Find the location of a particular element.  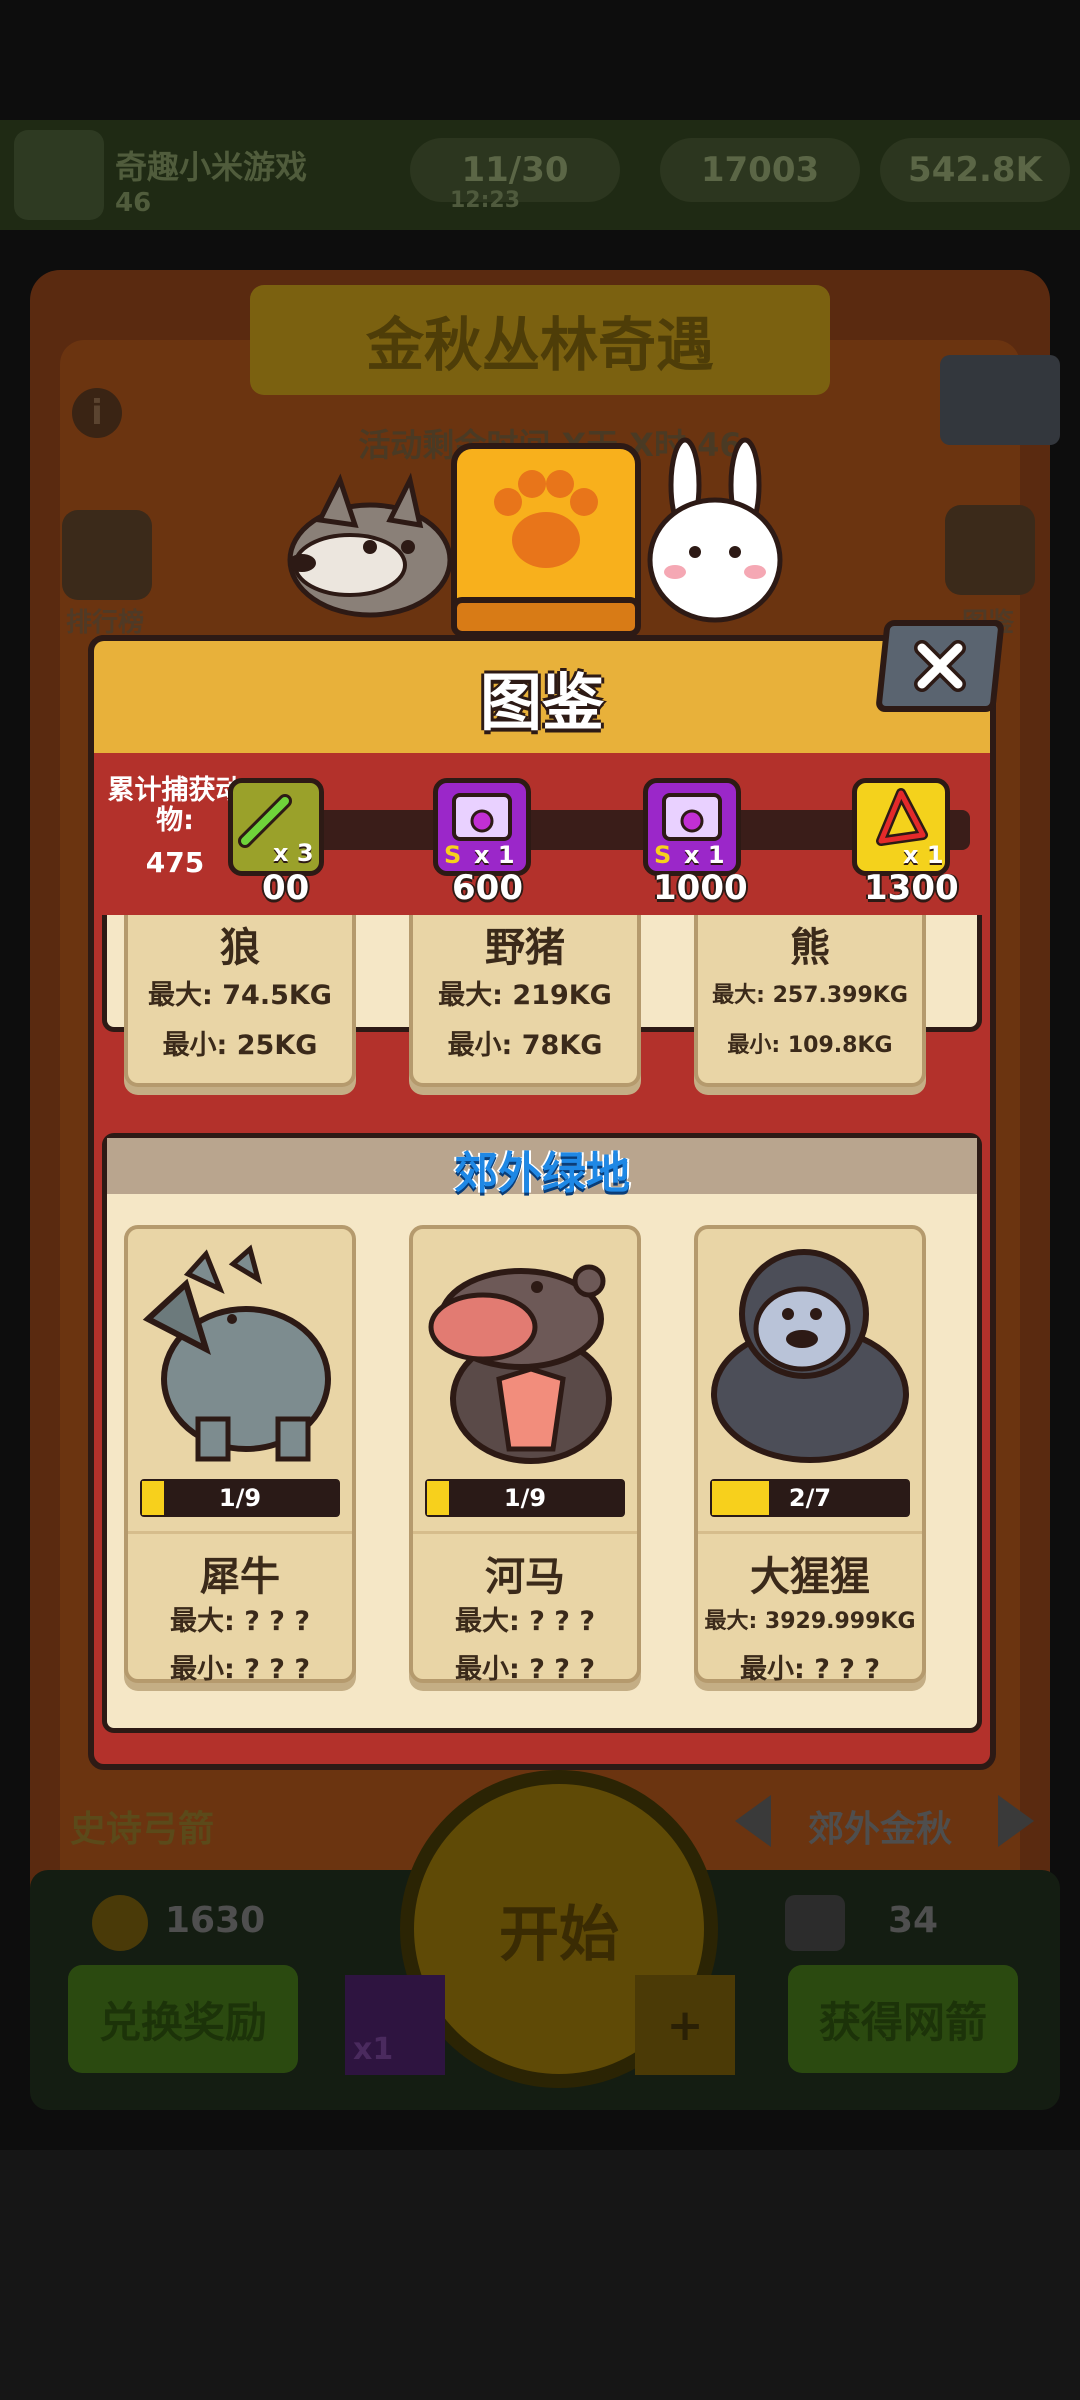

reward-tier-1300: 1300 is located at coordinates (911, 888).